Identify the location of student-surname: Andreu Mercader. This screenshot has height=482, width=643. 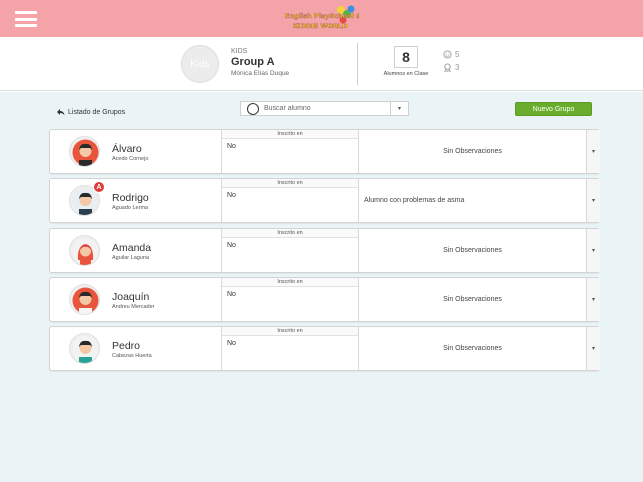
(133, 307).